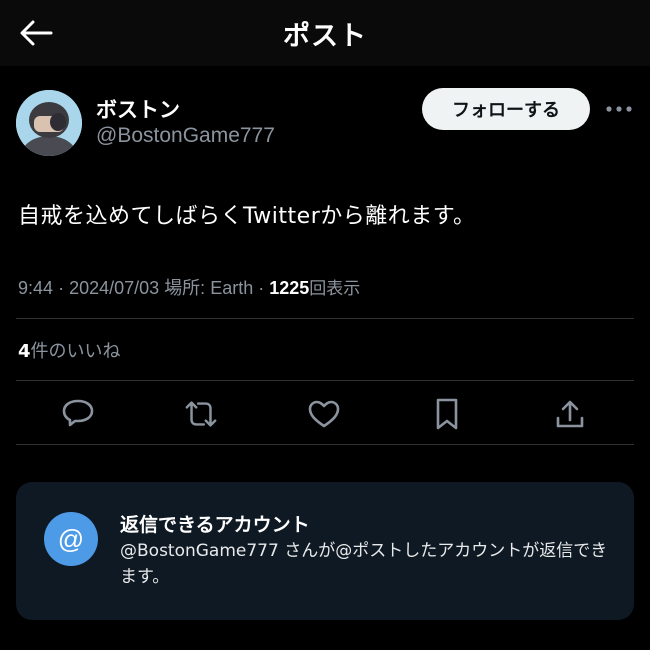 This screenshot has width=650, height=650. I want to click on reply-button, so click(78, 414).